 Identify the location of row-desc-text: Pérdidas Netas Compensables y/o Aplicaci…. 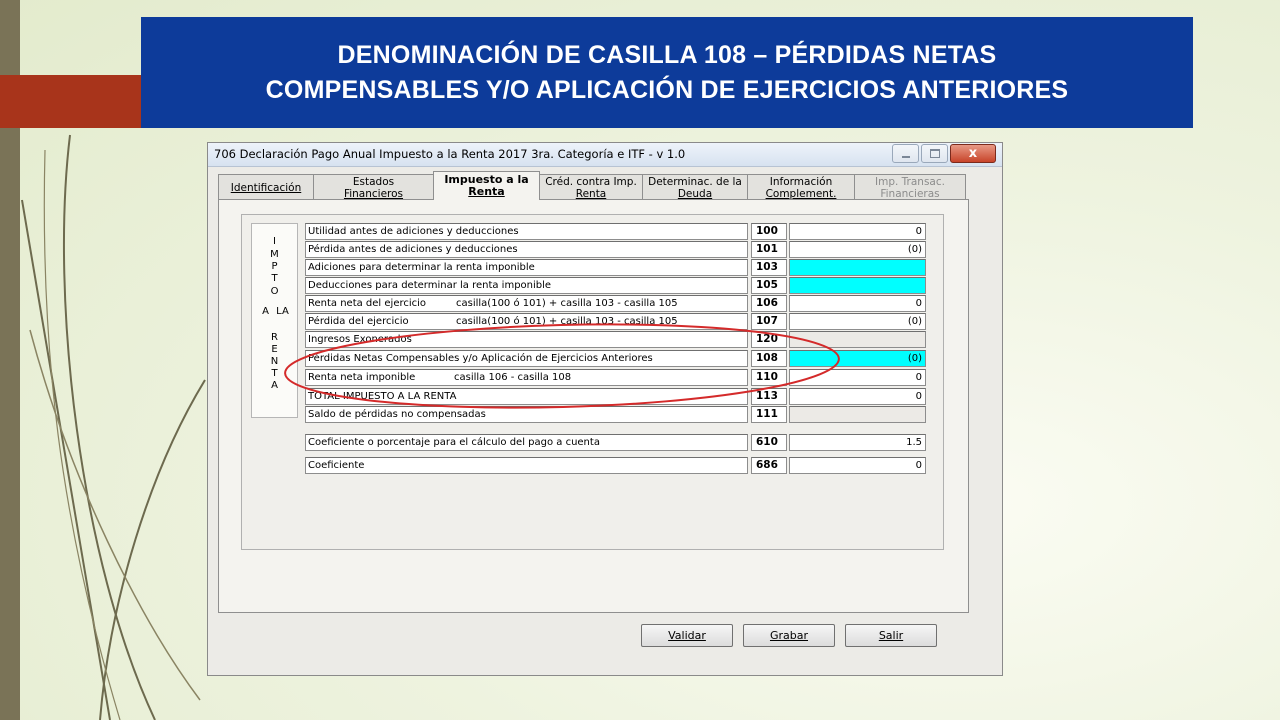
(480, 358).